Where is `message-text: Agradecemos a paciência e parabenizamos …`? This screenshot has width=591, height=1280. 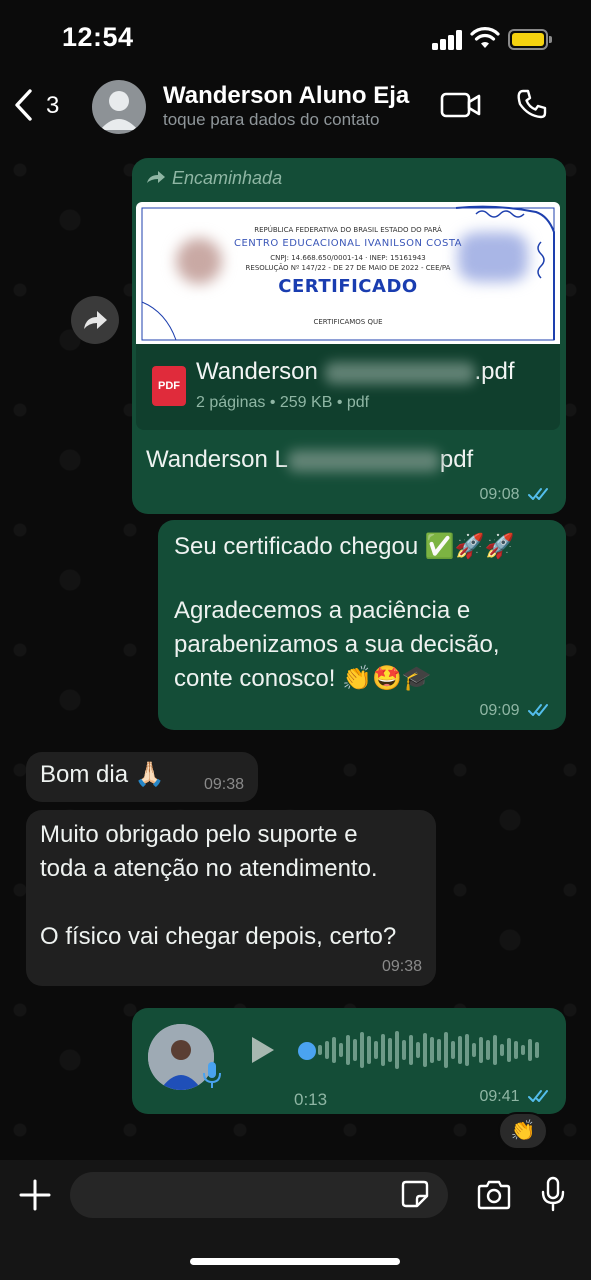 message-text: Agradecemos a paciência e parabenizamos … is located at coordinates (337, 644).